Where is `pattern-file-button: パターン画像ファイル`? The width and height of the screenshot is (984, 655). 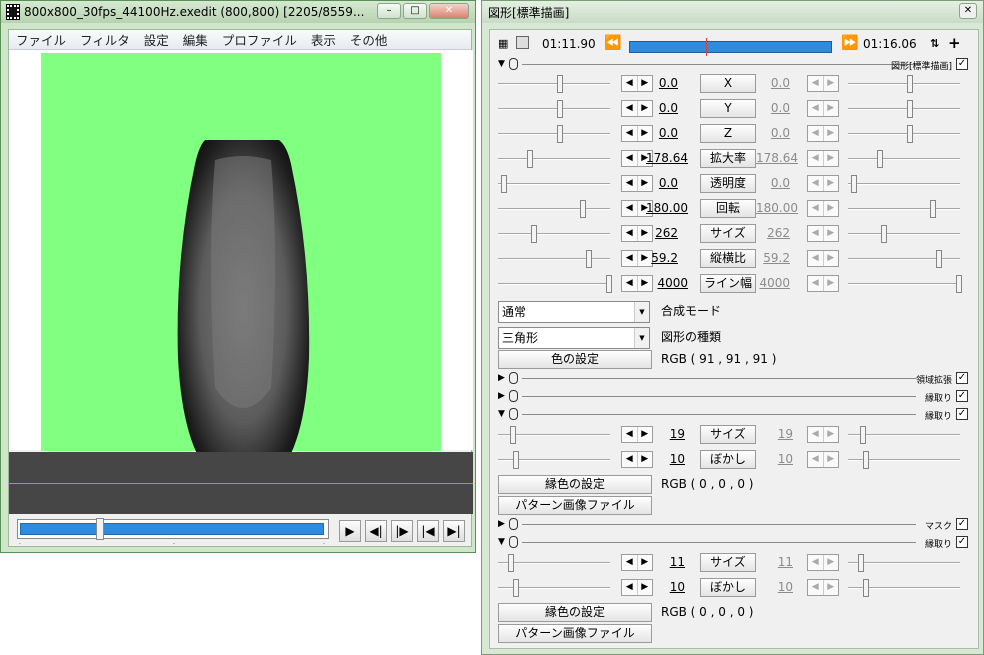
pattern-file-button: パターン画像ファイル is located at coordinates (575, 505).